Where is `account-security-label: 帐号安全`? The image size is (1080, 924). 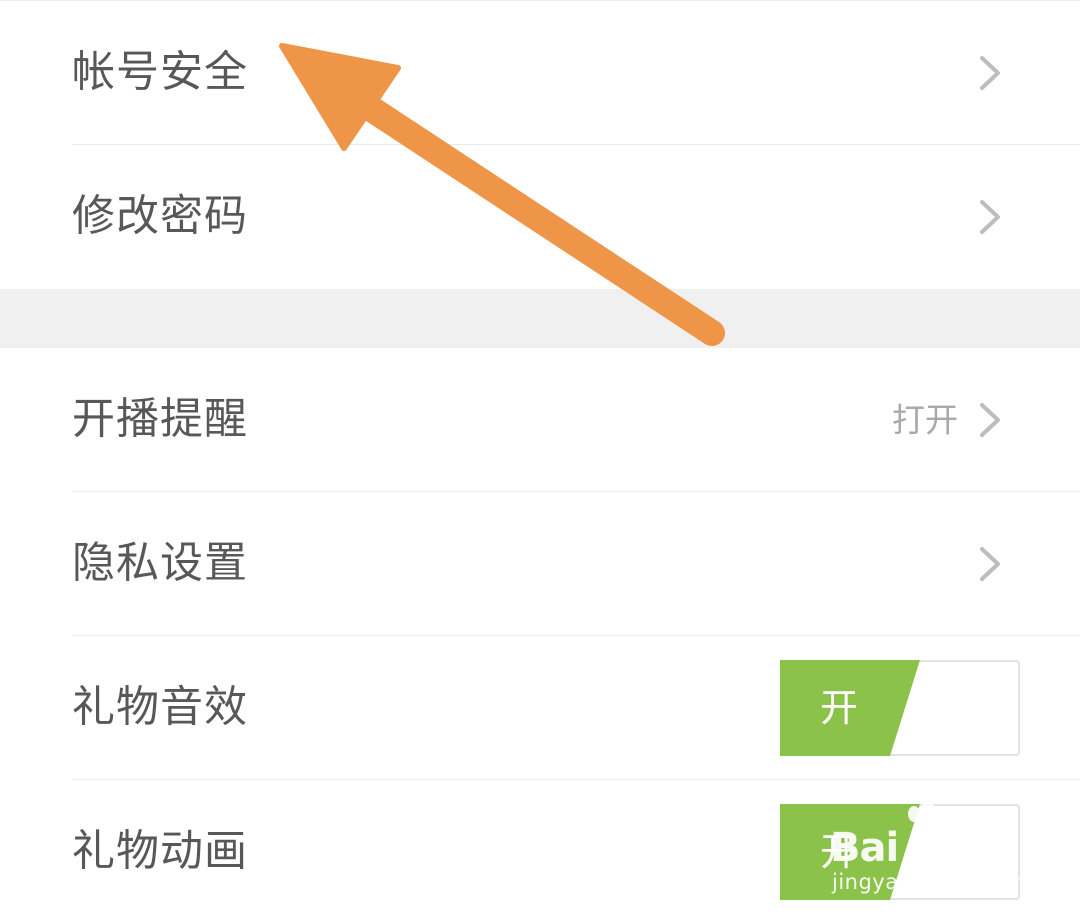
account-security-label: 帐号安全 is located at coordinates (160, 72).